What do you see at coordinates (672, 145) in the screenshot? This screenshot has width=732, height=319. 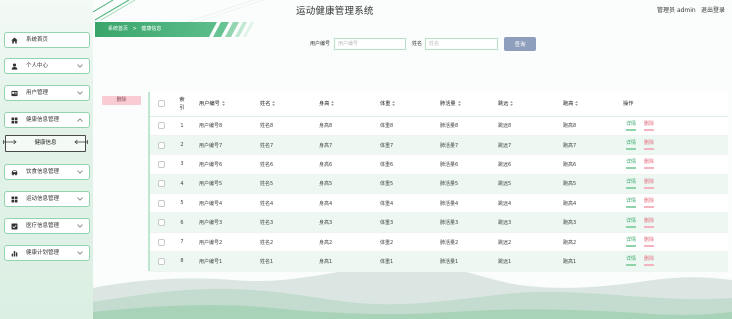 I see `actions-cell: 详情 删除` at bounding box center [672, 145].